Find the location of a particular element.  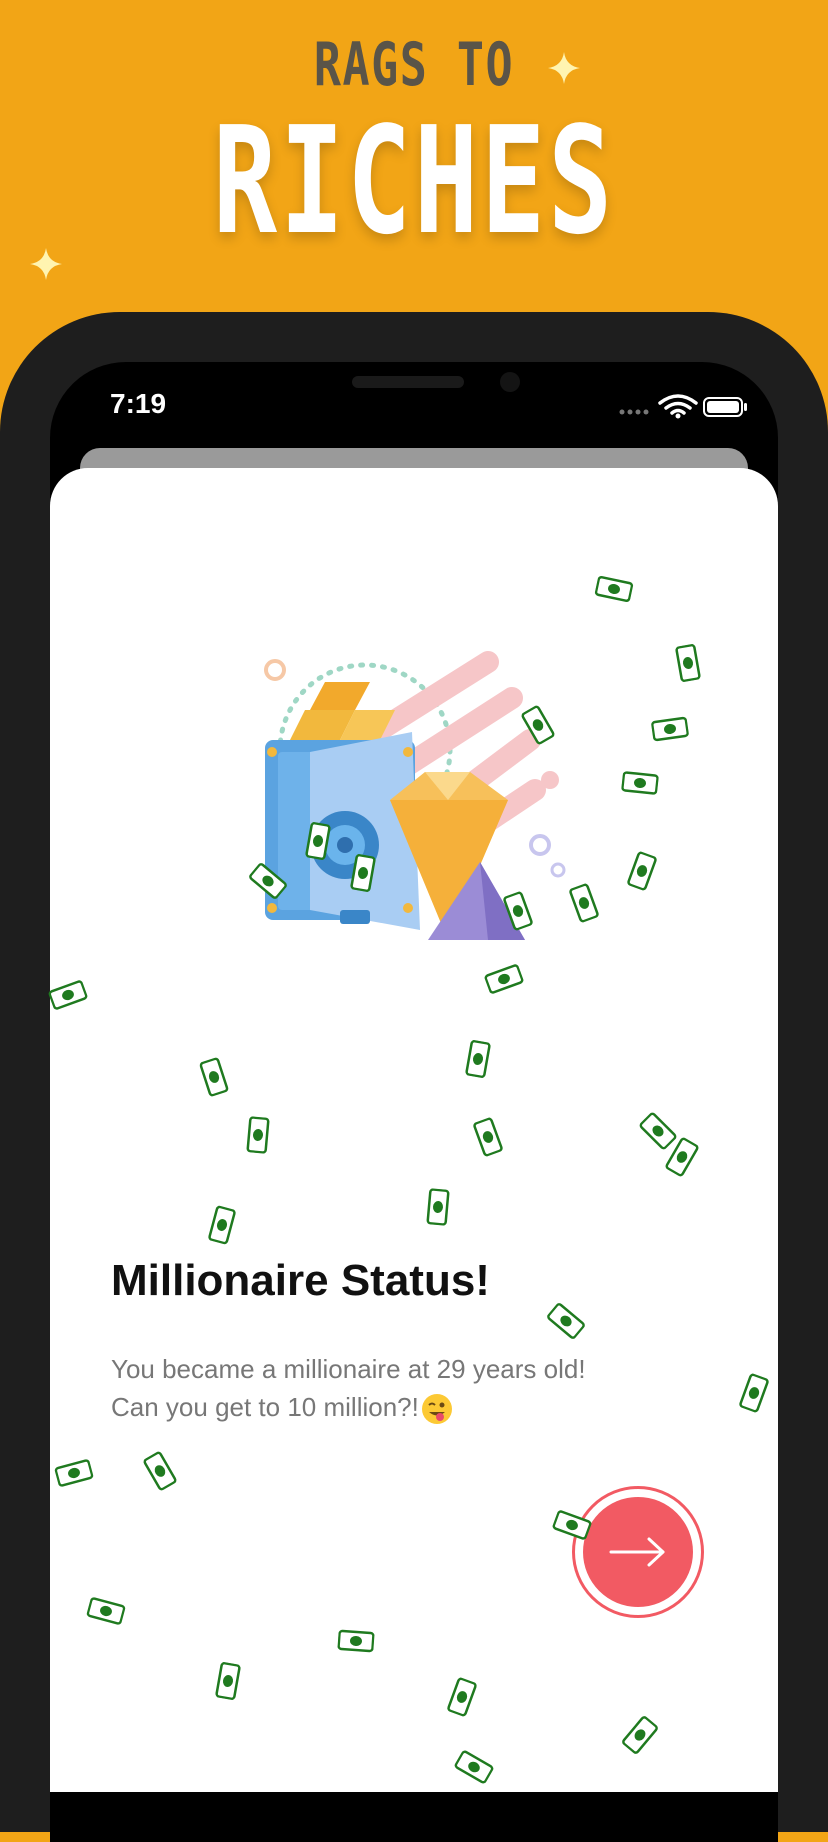

camera-icon is located at coordinates (510, 382).